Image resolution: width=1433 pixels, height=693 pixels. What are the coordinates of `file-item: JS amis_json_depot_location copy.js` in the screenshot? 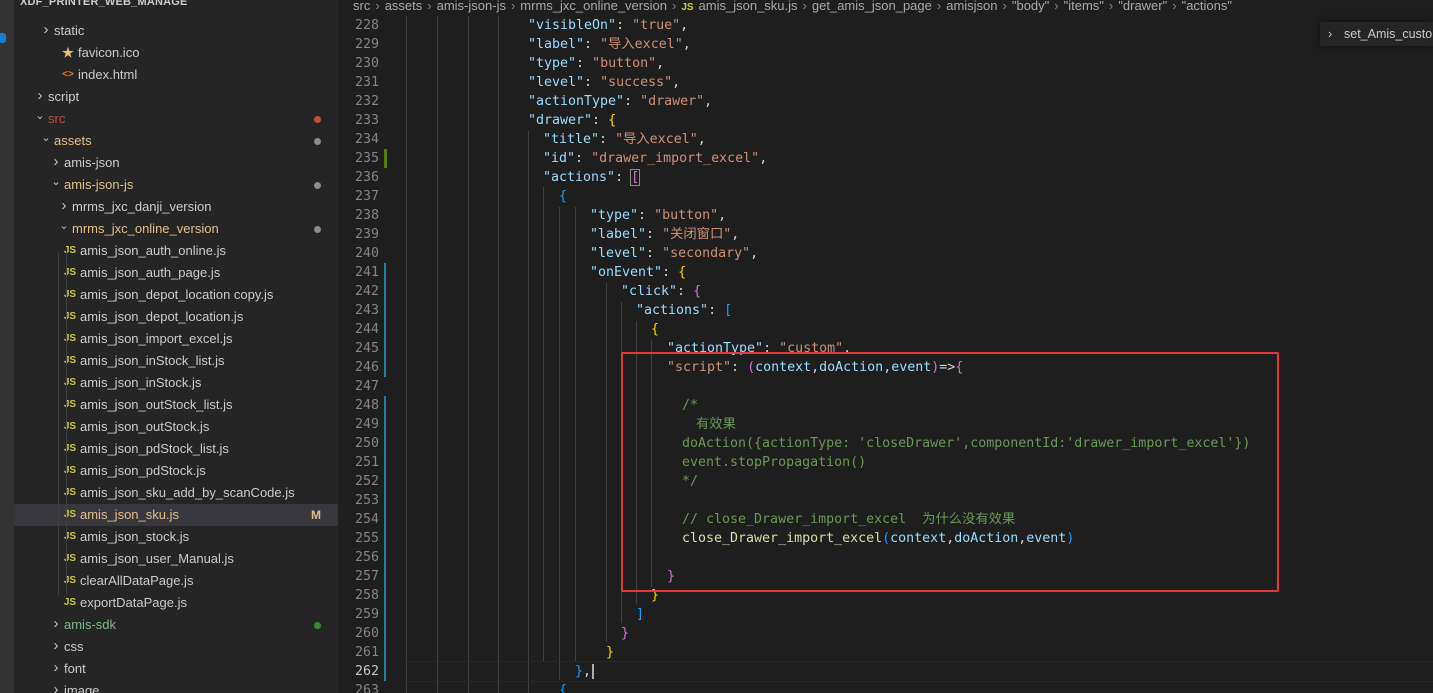 It's located at (176, 295).